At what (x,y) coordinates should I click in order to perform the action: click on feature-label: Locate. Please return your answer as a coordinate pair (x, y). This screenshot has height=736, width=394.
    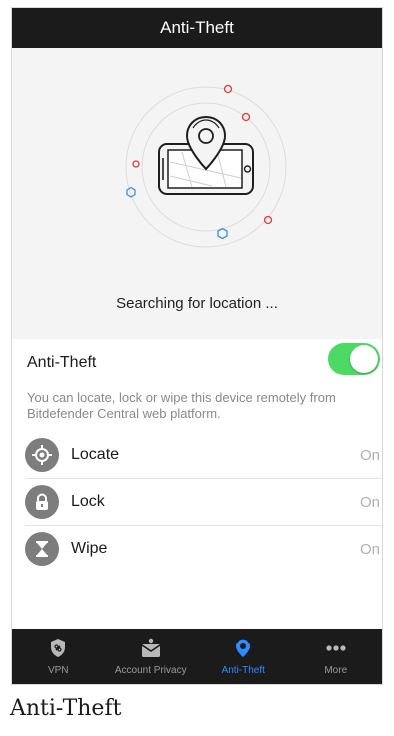
    Looking at the image, I should click on (95, 454).